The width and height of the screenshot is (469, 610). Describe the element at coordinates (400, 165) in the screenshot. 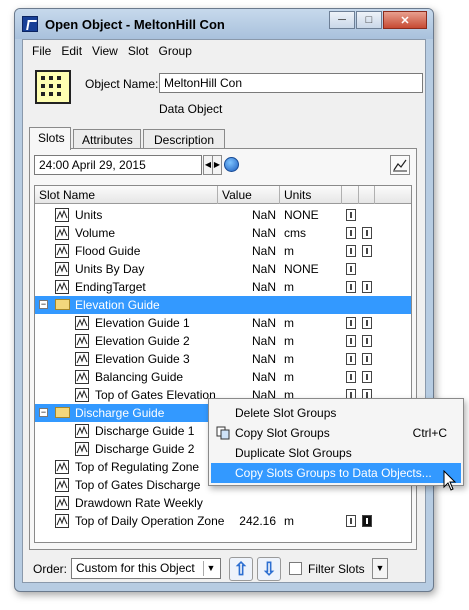

I see `plot-icon` at that location.